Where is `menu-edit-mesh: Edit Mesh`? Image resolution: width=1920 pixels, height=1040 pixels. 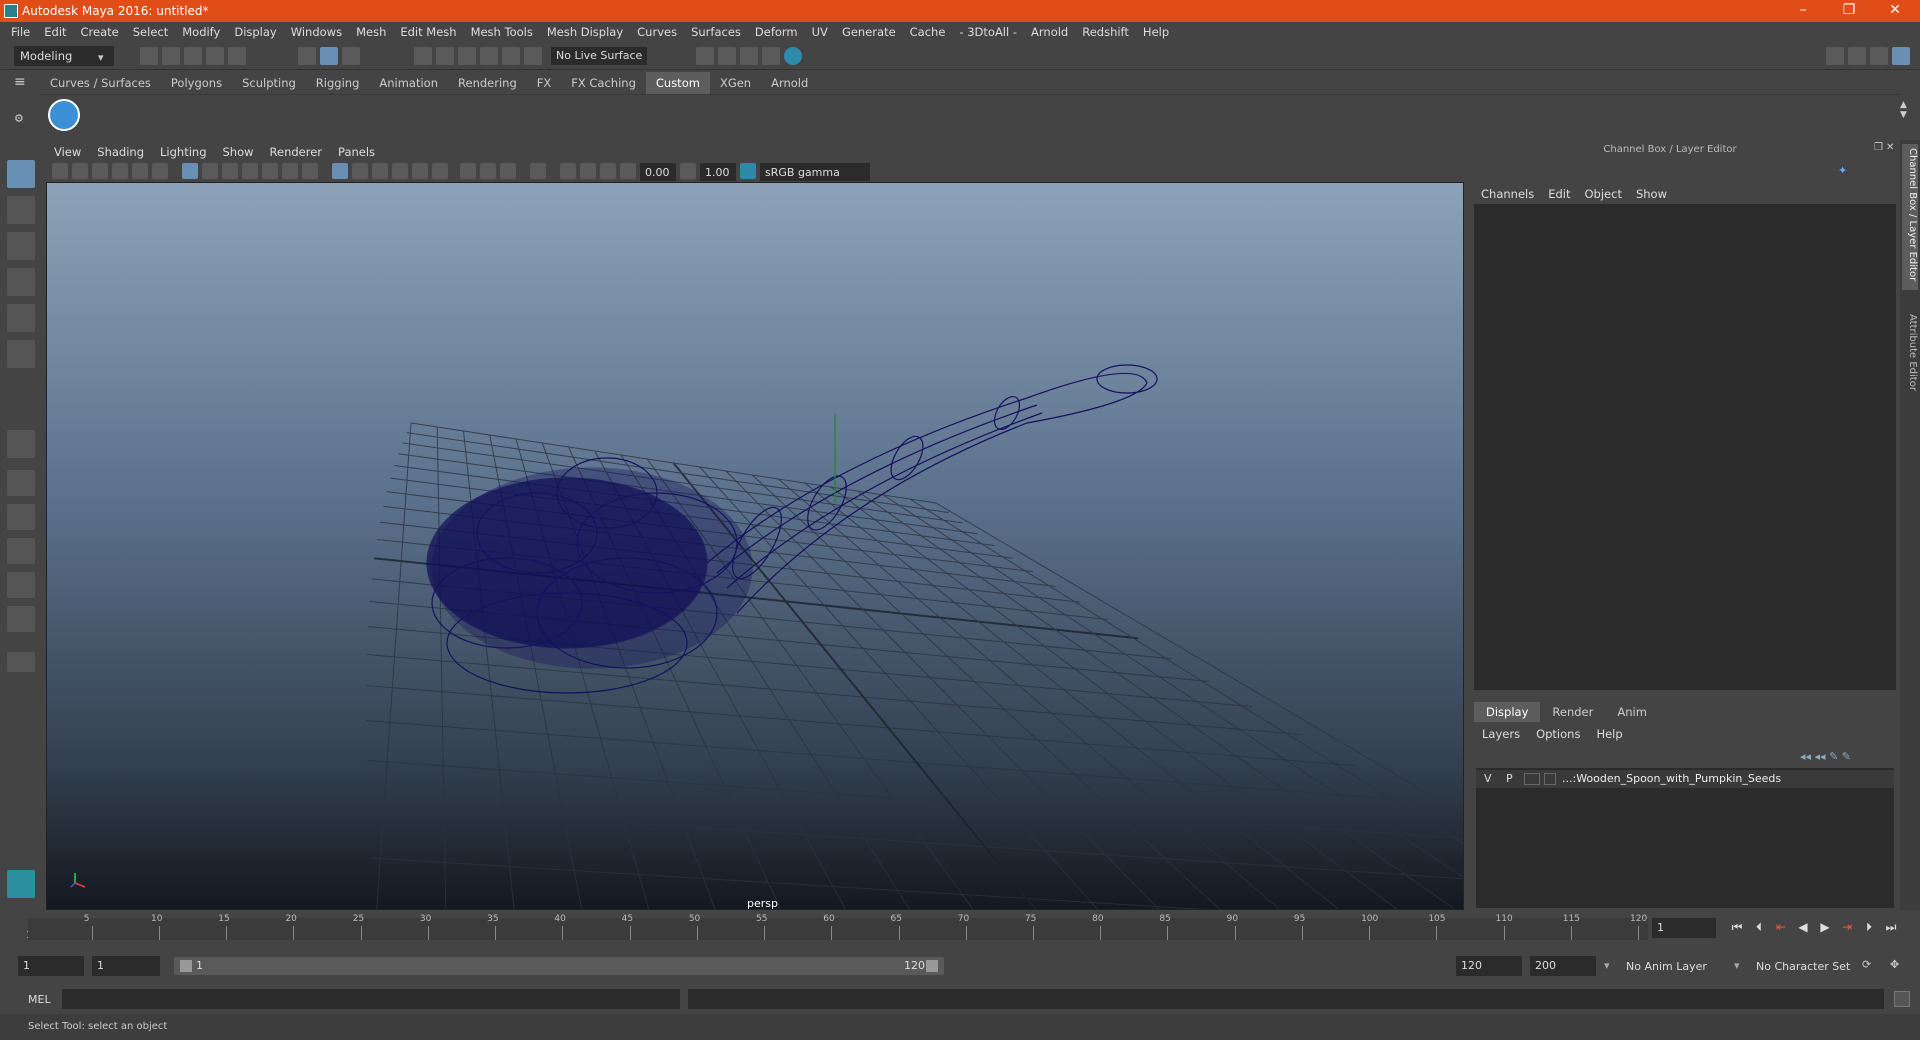 menu-edit-mesh: Edit Mesh is located at coordinates (428, 32).